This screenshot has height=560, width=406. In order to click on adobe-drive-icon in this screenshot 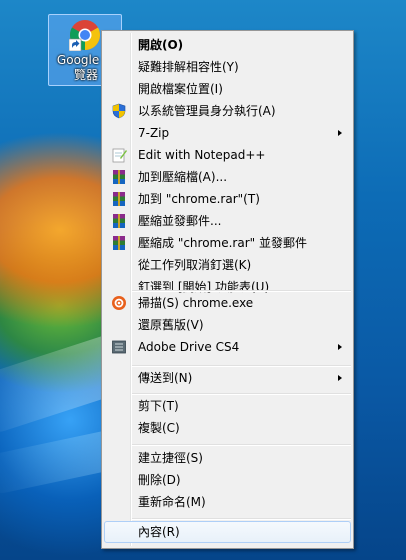, I will do `click(119, 347)`.